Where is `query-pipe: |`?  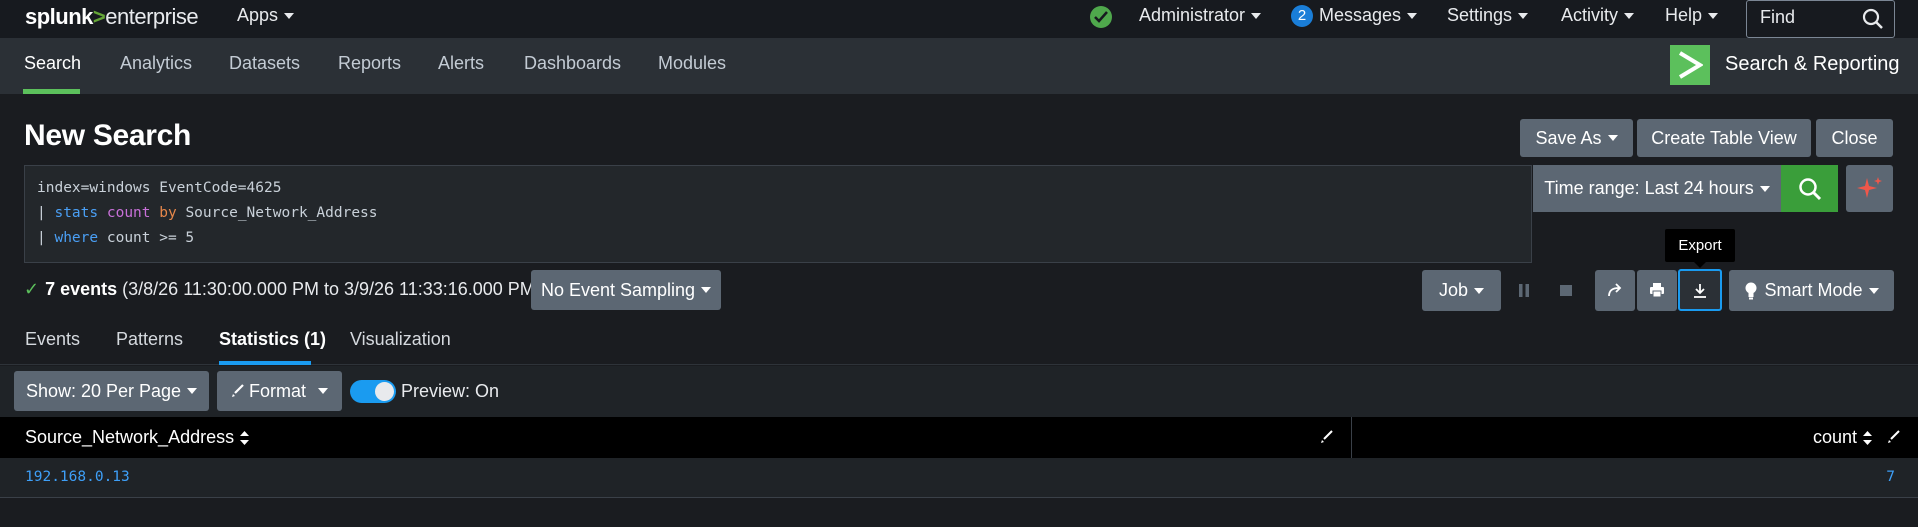 query-pipe: | is located at coordinates (46, 238).